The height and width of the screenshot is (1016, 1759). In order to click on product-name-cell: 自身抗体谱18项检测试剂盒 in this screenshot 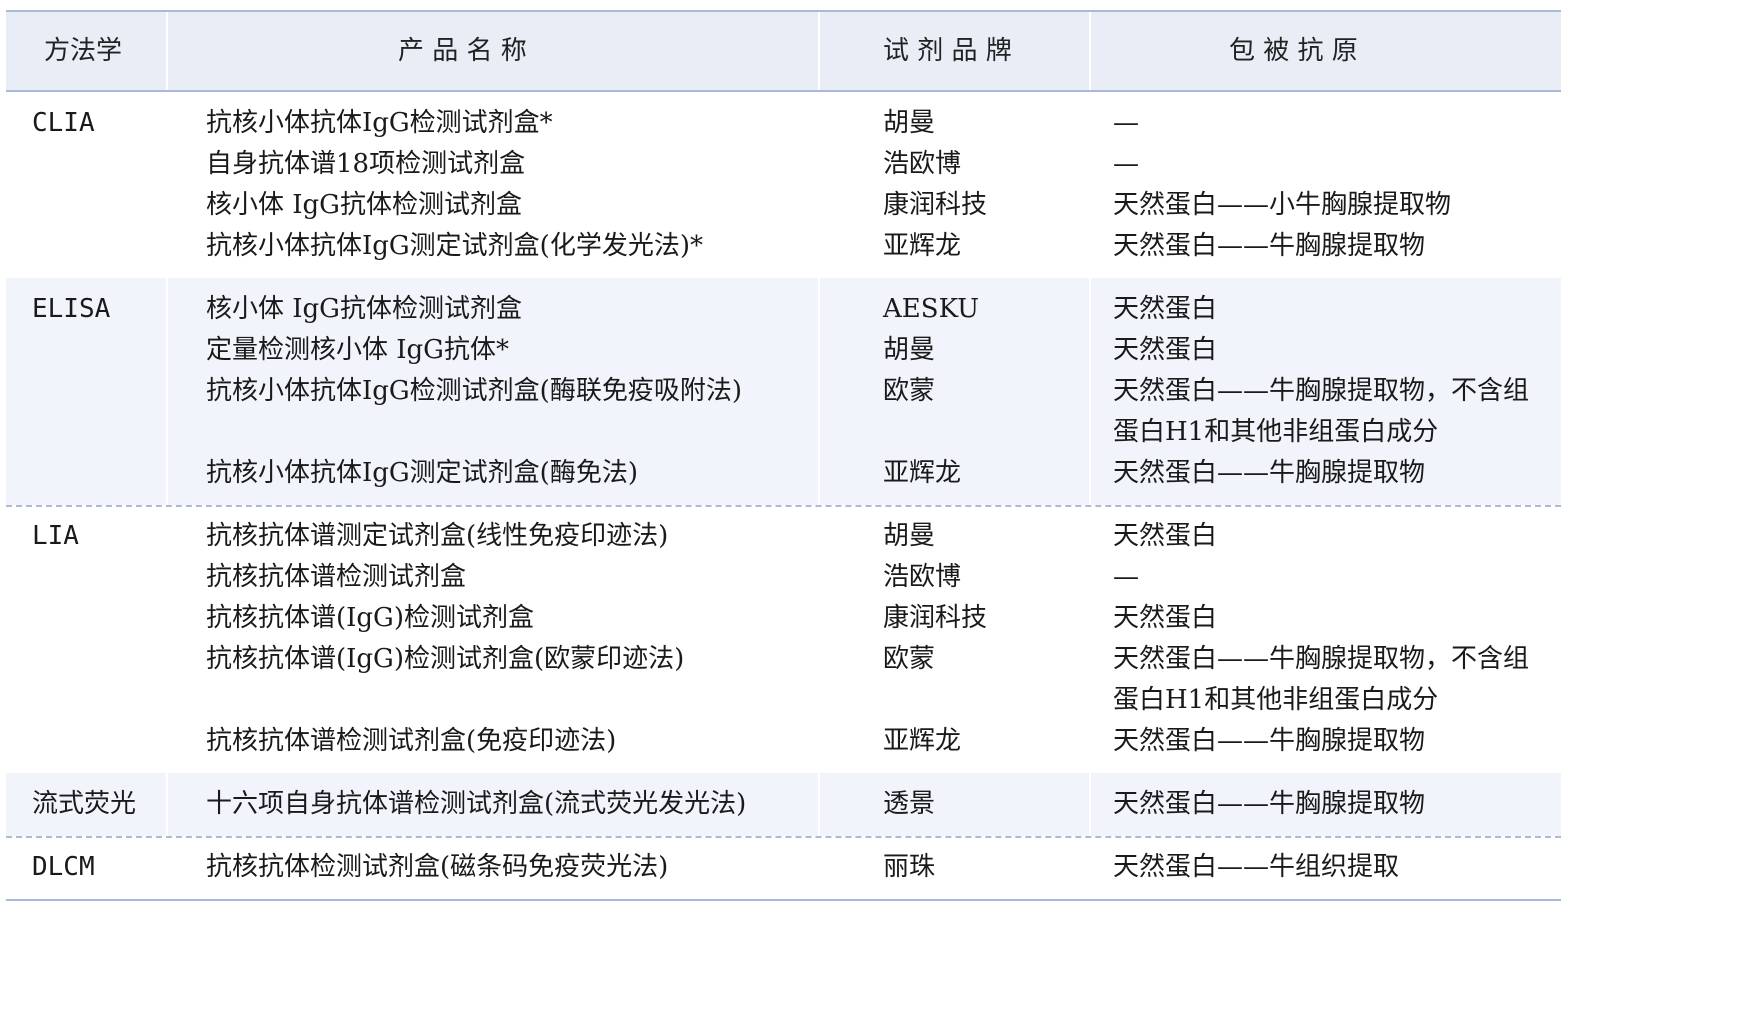, I will do `click(366, 164)`.